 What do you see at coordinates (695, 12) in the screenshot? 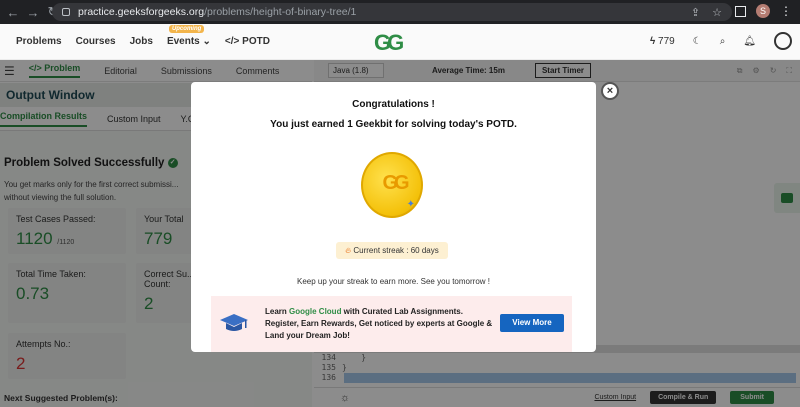
I see `share-icon: ⇪` at bounding box center [695, 12].